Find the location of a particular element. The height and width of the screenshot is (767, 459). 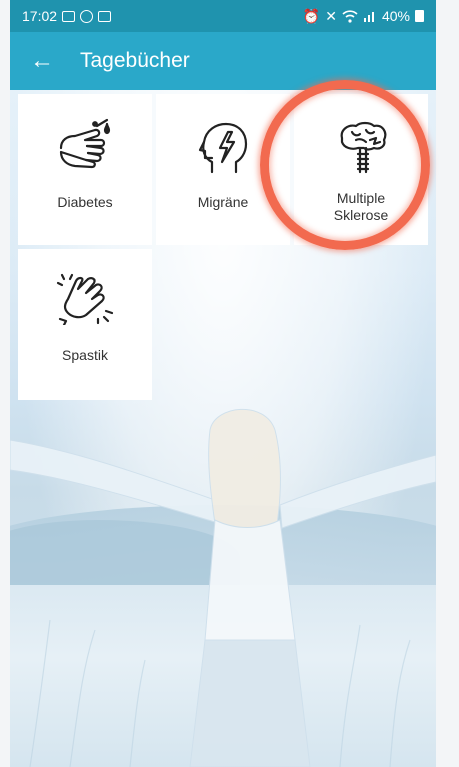

page-title: Tagebücher is located at coordinates (135, 60).